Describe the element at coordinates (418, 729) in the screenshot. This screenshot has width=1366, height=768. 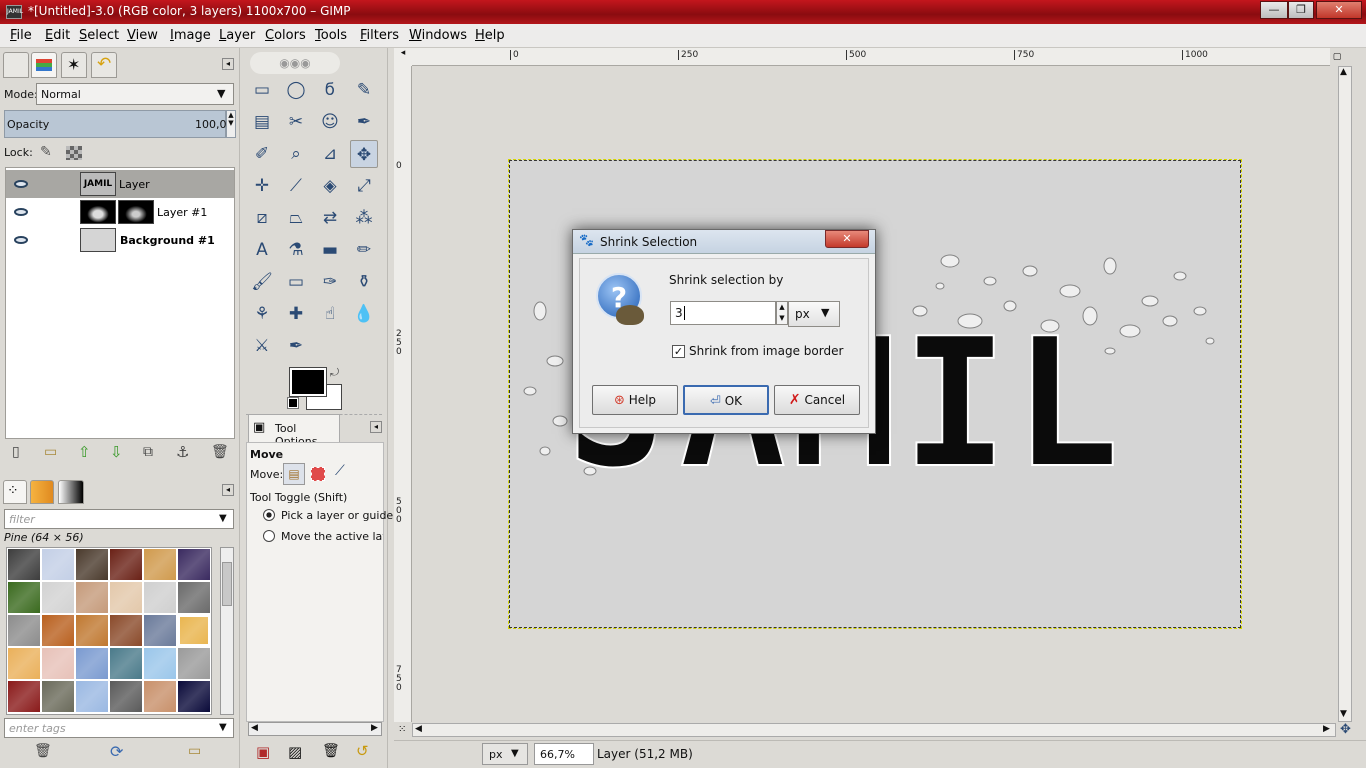
I see `scroll-left-icon: ◀` at that location.